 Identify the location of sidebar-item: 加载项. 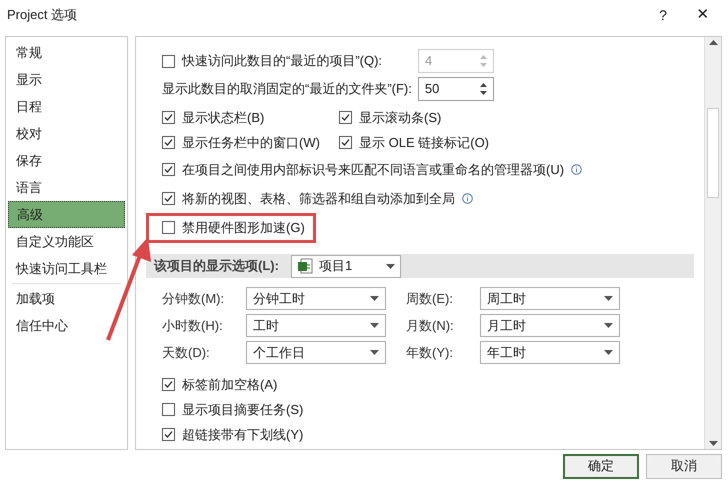
(66, 298).